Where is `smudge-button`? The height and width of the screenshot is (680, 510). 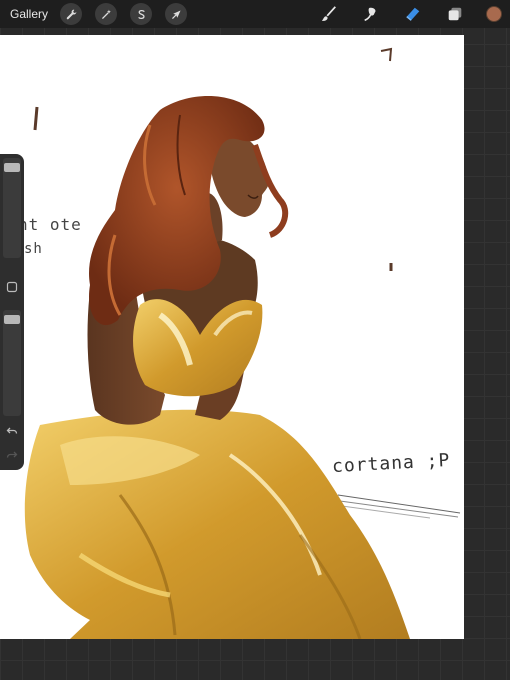
smudge-button is located at coordinates (371, 14).